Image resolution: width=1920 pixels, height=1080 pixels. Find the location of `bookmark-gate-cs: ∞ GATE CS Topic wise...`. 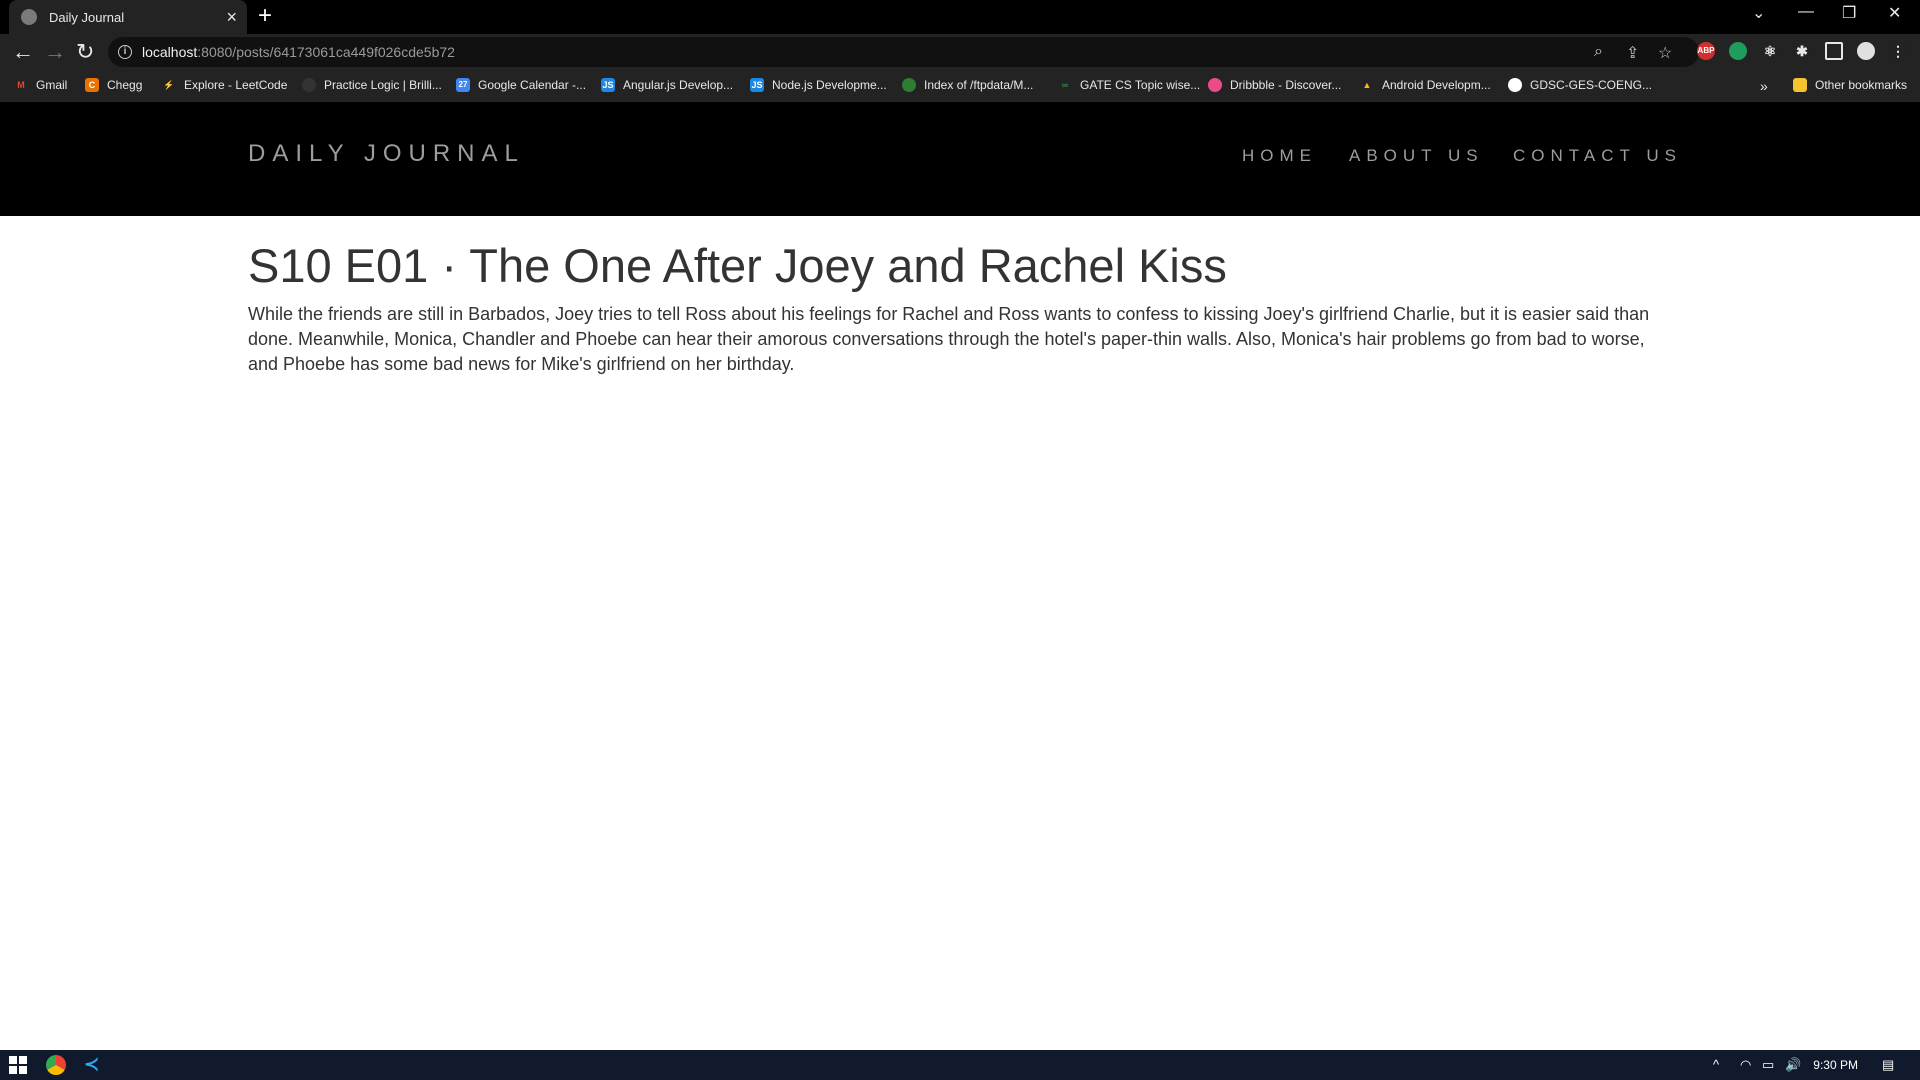

bookmark-gate-cs: ∞ GATE CS Topic wise... is located at coordinates (1129, 85).